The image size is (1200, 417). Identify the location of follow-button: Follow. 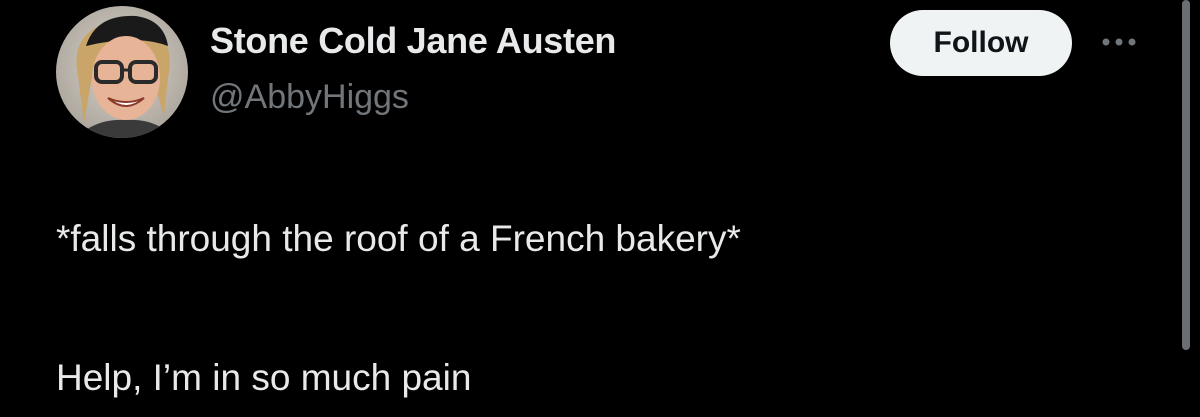
(981, 43).